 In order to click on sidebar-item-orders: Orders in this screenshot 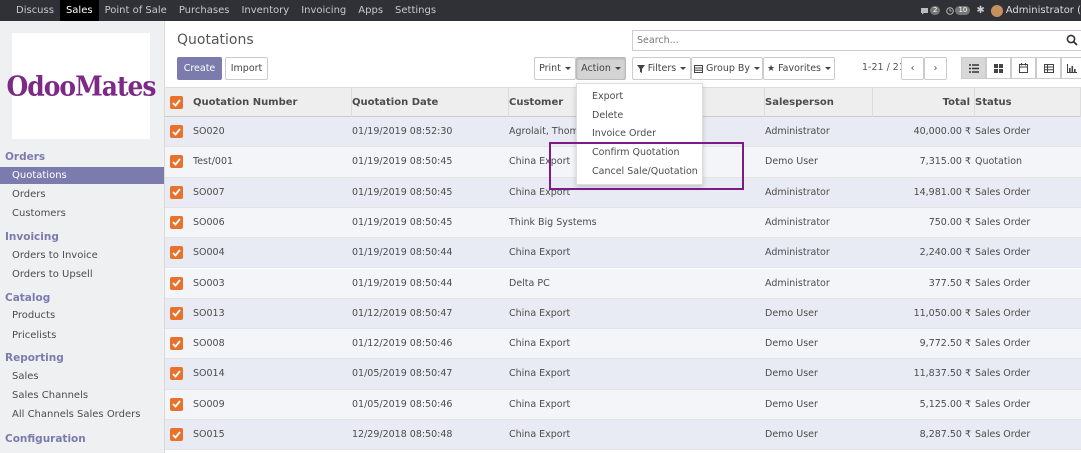, I will do `click(29, 194)`.